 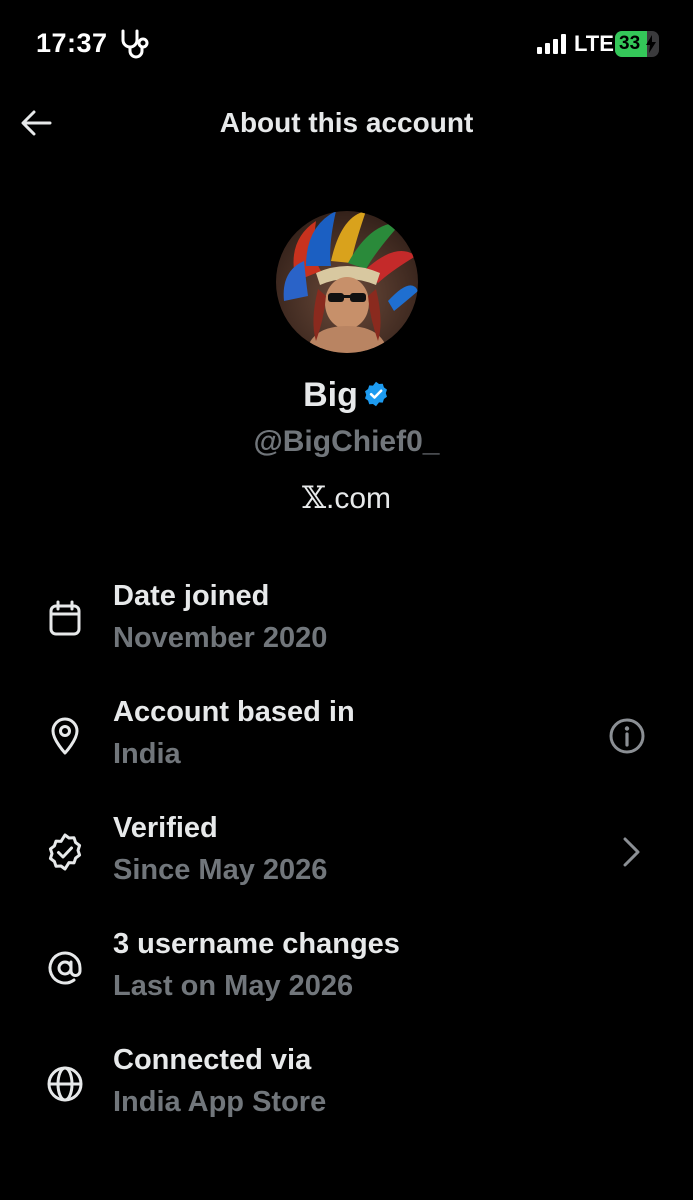 I want to click on info-item-connected-via: Connected via India App Store, so click(x=346, y=1094).